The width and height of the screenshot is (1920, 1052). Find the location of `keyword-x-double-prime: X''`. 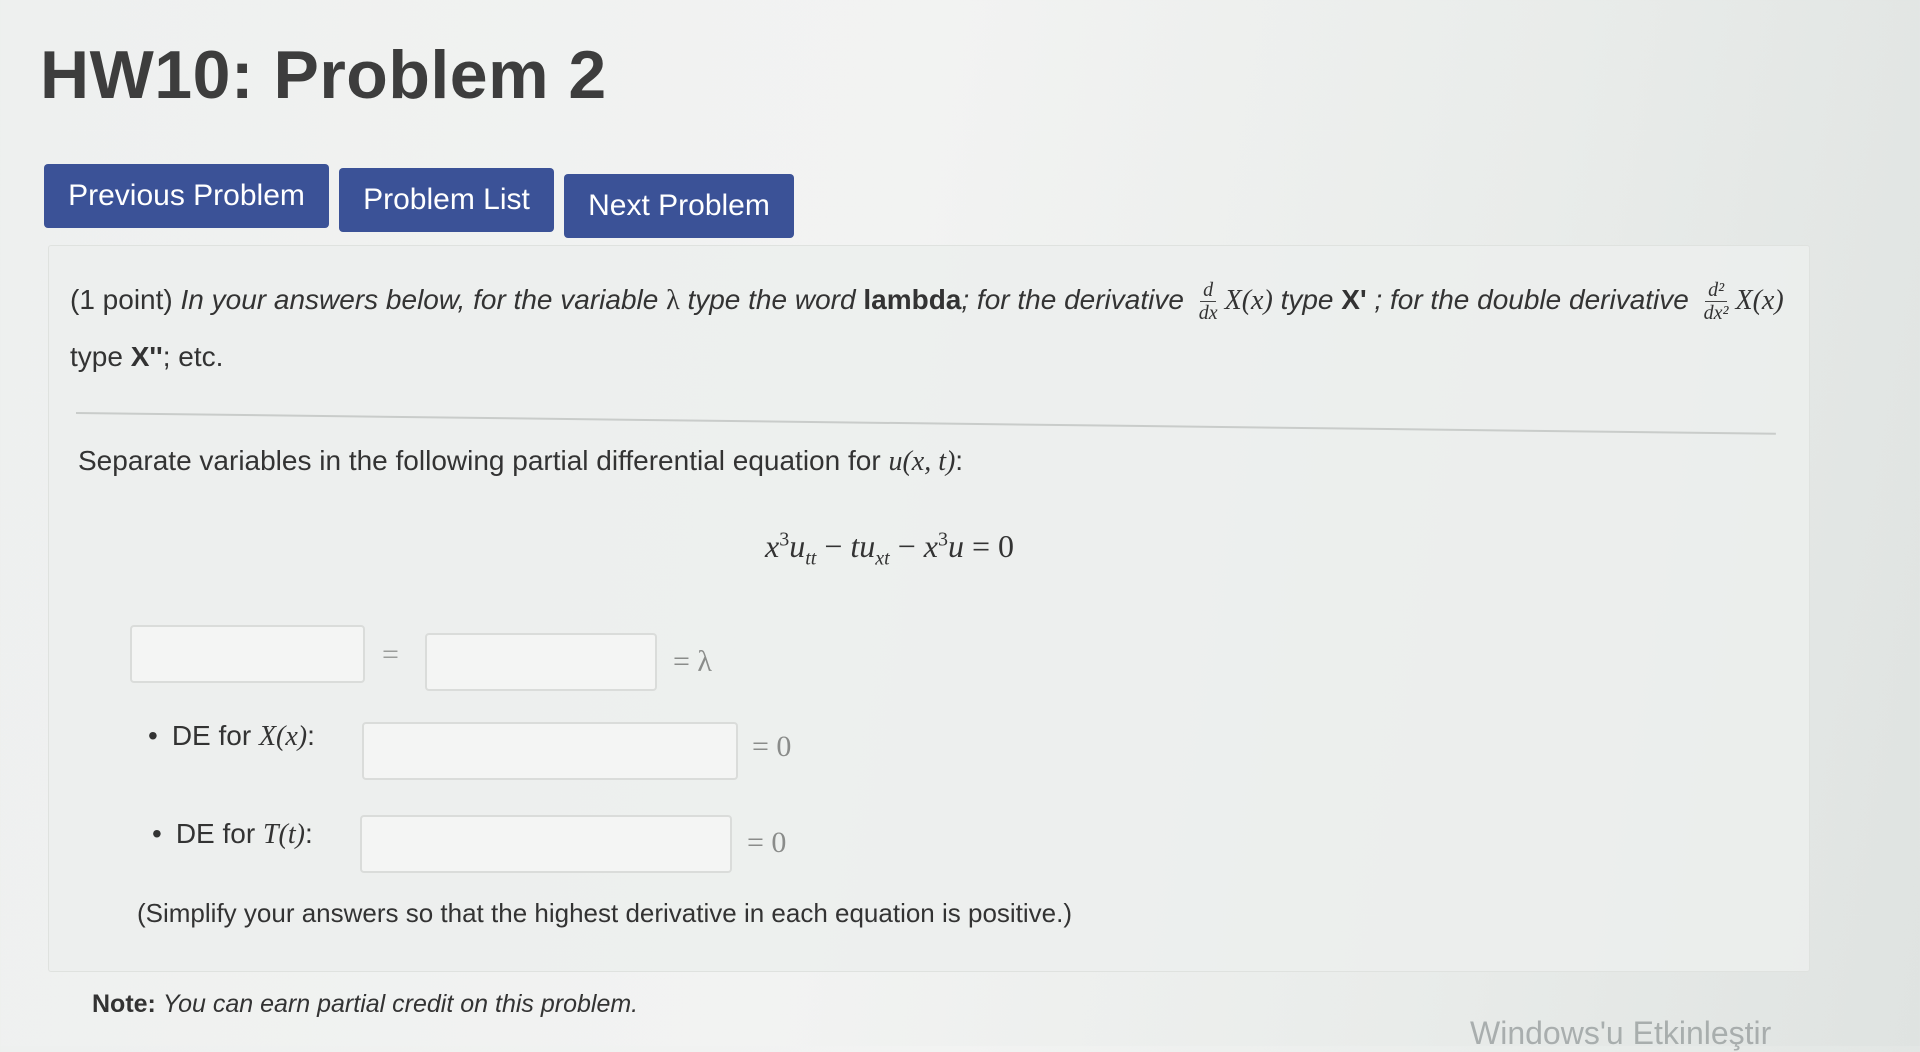

keyword-x-double-prime: X'' is located at coordinates (146, 356).